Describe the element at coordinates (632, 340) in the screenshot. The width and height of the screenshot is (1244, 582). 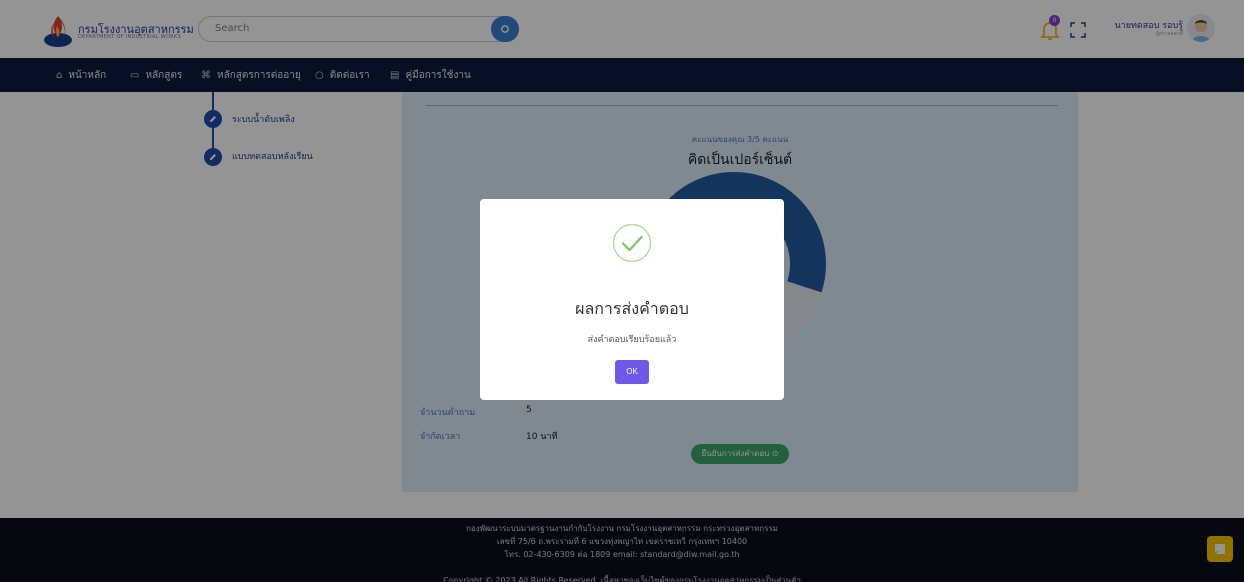
I see `dialog-message: ส่งคำตอบเรียบร้อยแล้ว` at that location.